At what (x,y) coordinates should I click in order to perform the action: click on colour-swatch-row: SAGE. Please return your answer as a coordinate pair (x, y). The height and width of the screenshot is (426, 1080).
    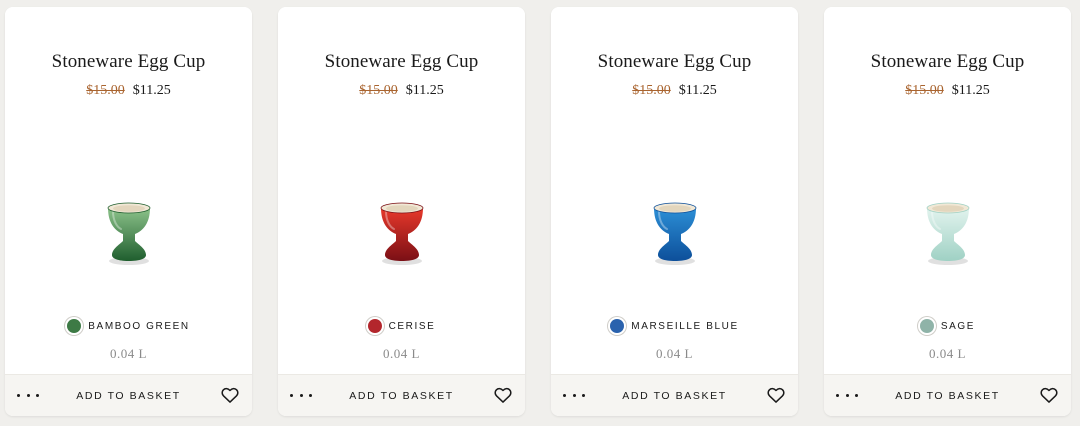
    Looking at the image, I should click on (947, 326).